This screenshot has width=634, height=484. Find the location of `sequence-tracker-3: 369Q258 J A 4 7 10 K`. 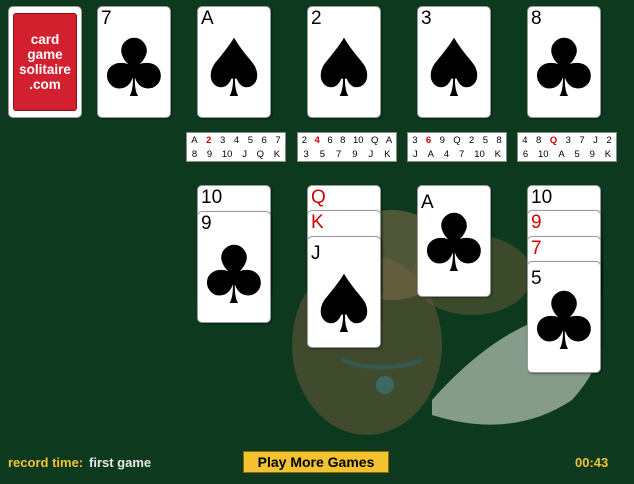

sequence-tracker-3: 369Q258 J A 4 7 10 K is located at coordinates (457, 147).